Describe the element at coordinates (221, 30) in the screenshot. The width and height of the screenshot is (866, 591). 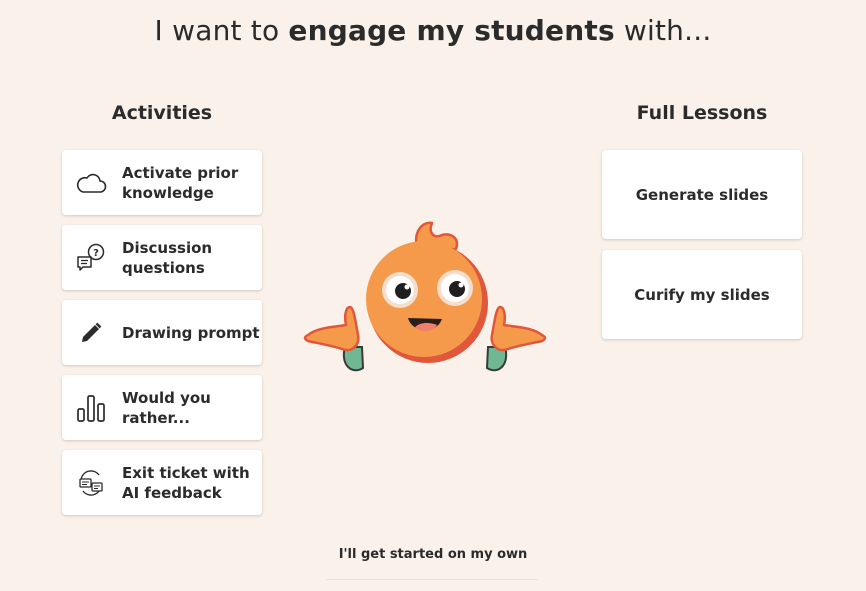
I see `title-pre: I want to` at that location.